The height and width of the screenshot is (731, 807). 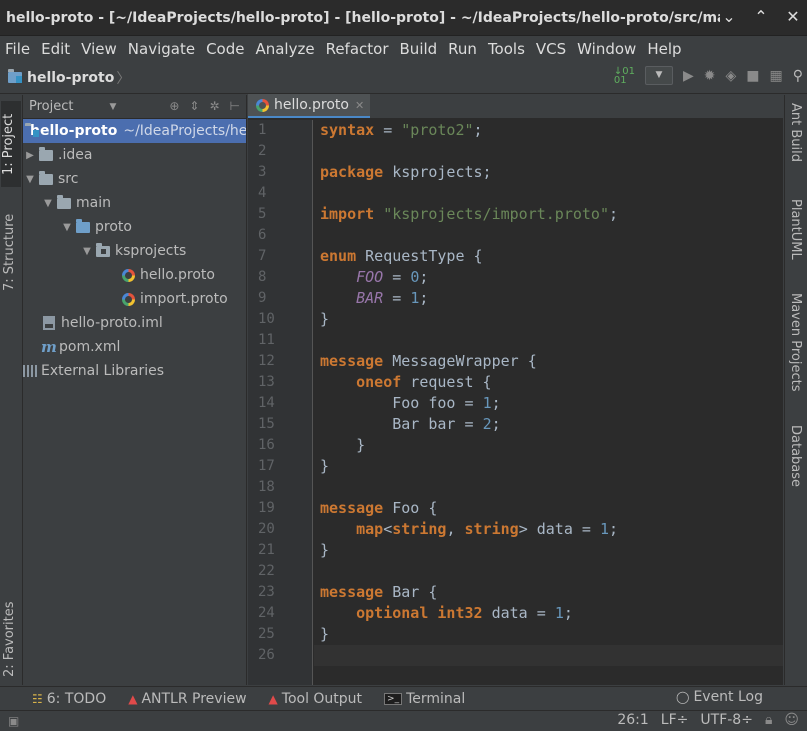 I want to click on minimize-icon: ⌄, so click(x=729, y=17).